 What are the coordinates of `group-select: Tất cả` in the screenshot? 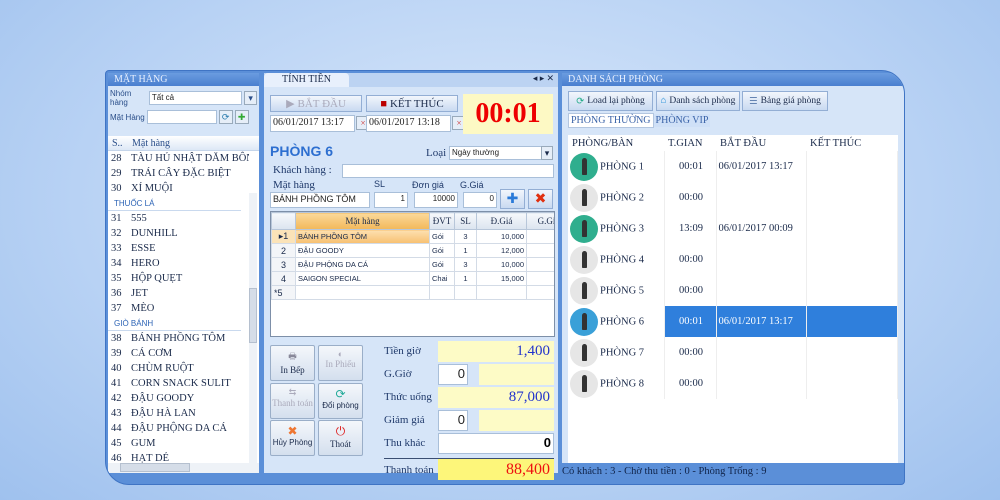 It's located at (195, 98).